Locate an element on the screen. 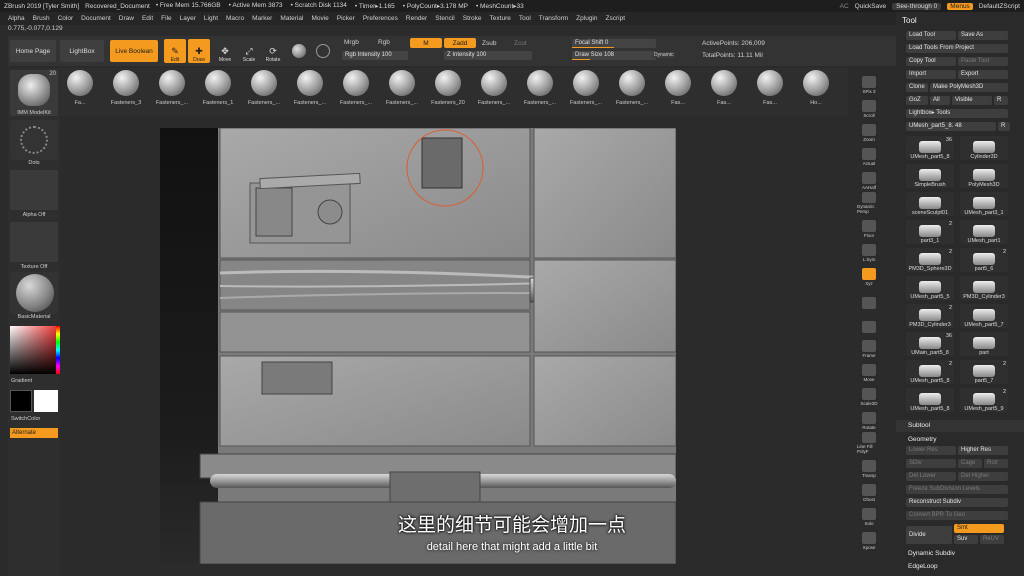  menu-macro: Macro is located at coordinates (235, 18).